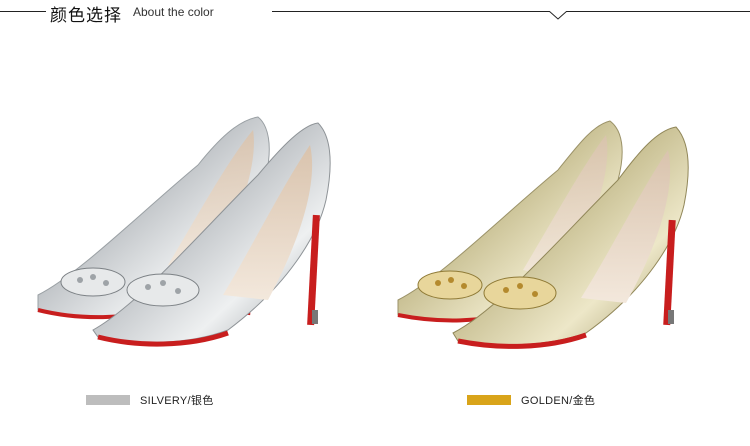 The image size is (750, 446). I want to click on swatch-silvery, so click(108, 400).